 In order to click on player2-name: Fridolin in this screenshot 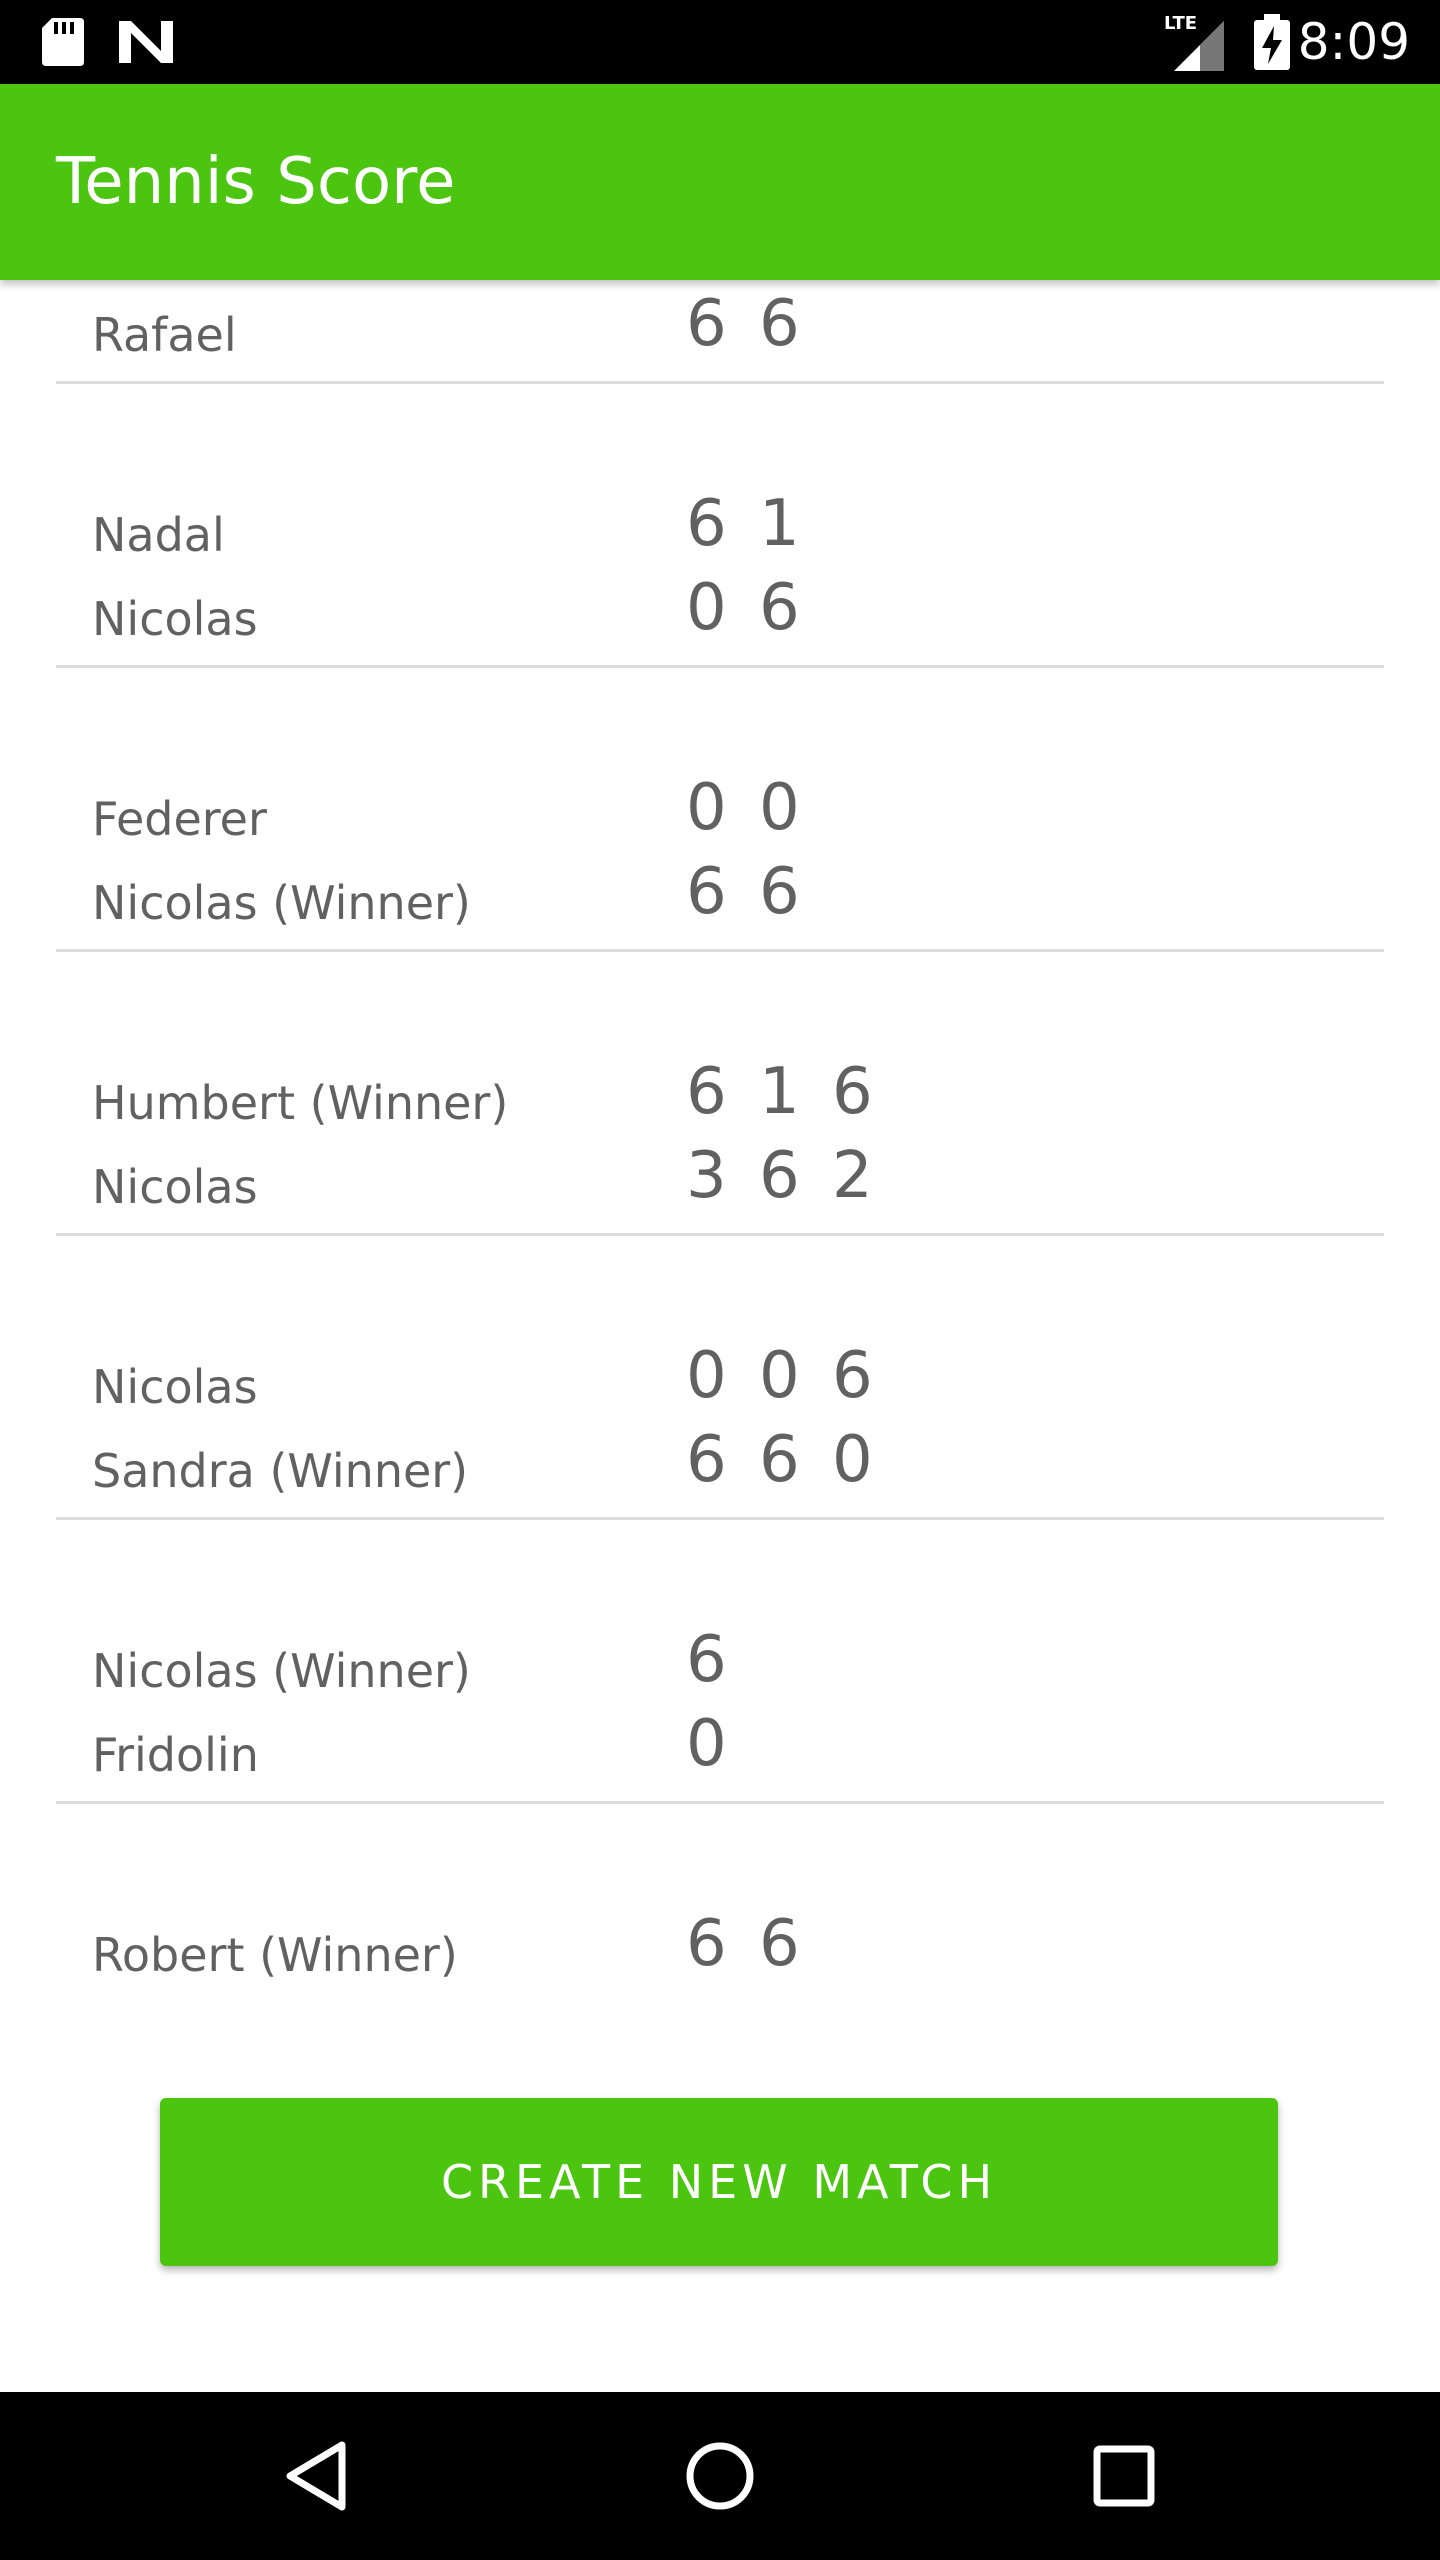, I will do `click(175, 1755)`.